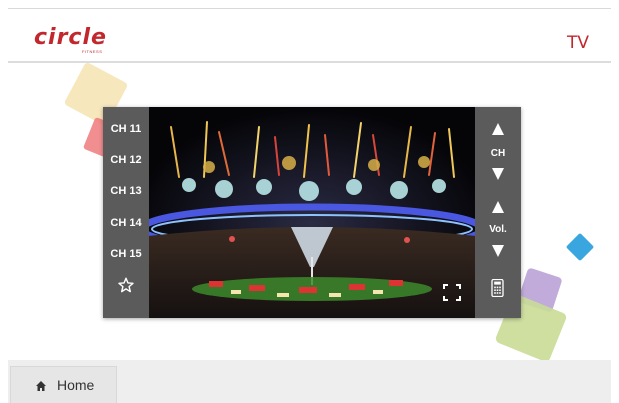  Describe the element at coordinates (498, 229) in the screenshot. I see `volume-label: Vol.` at that location.